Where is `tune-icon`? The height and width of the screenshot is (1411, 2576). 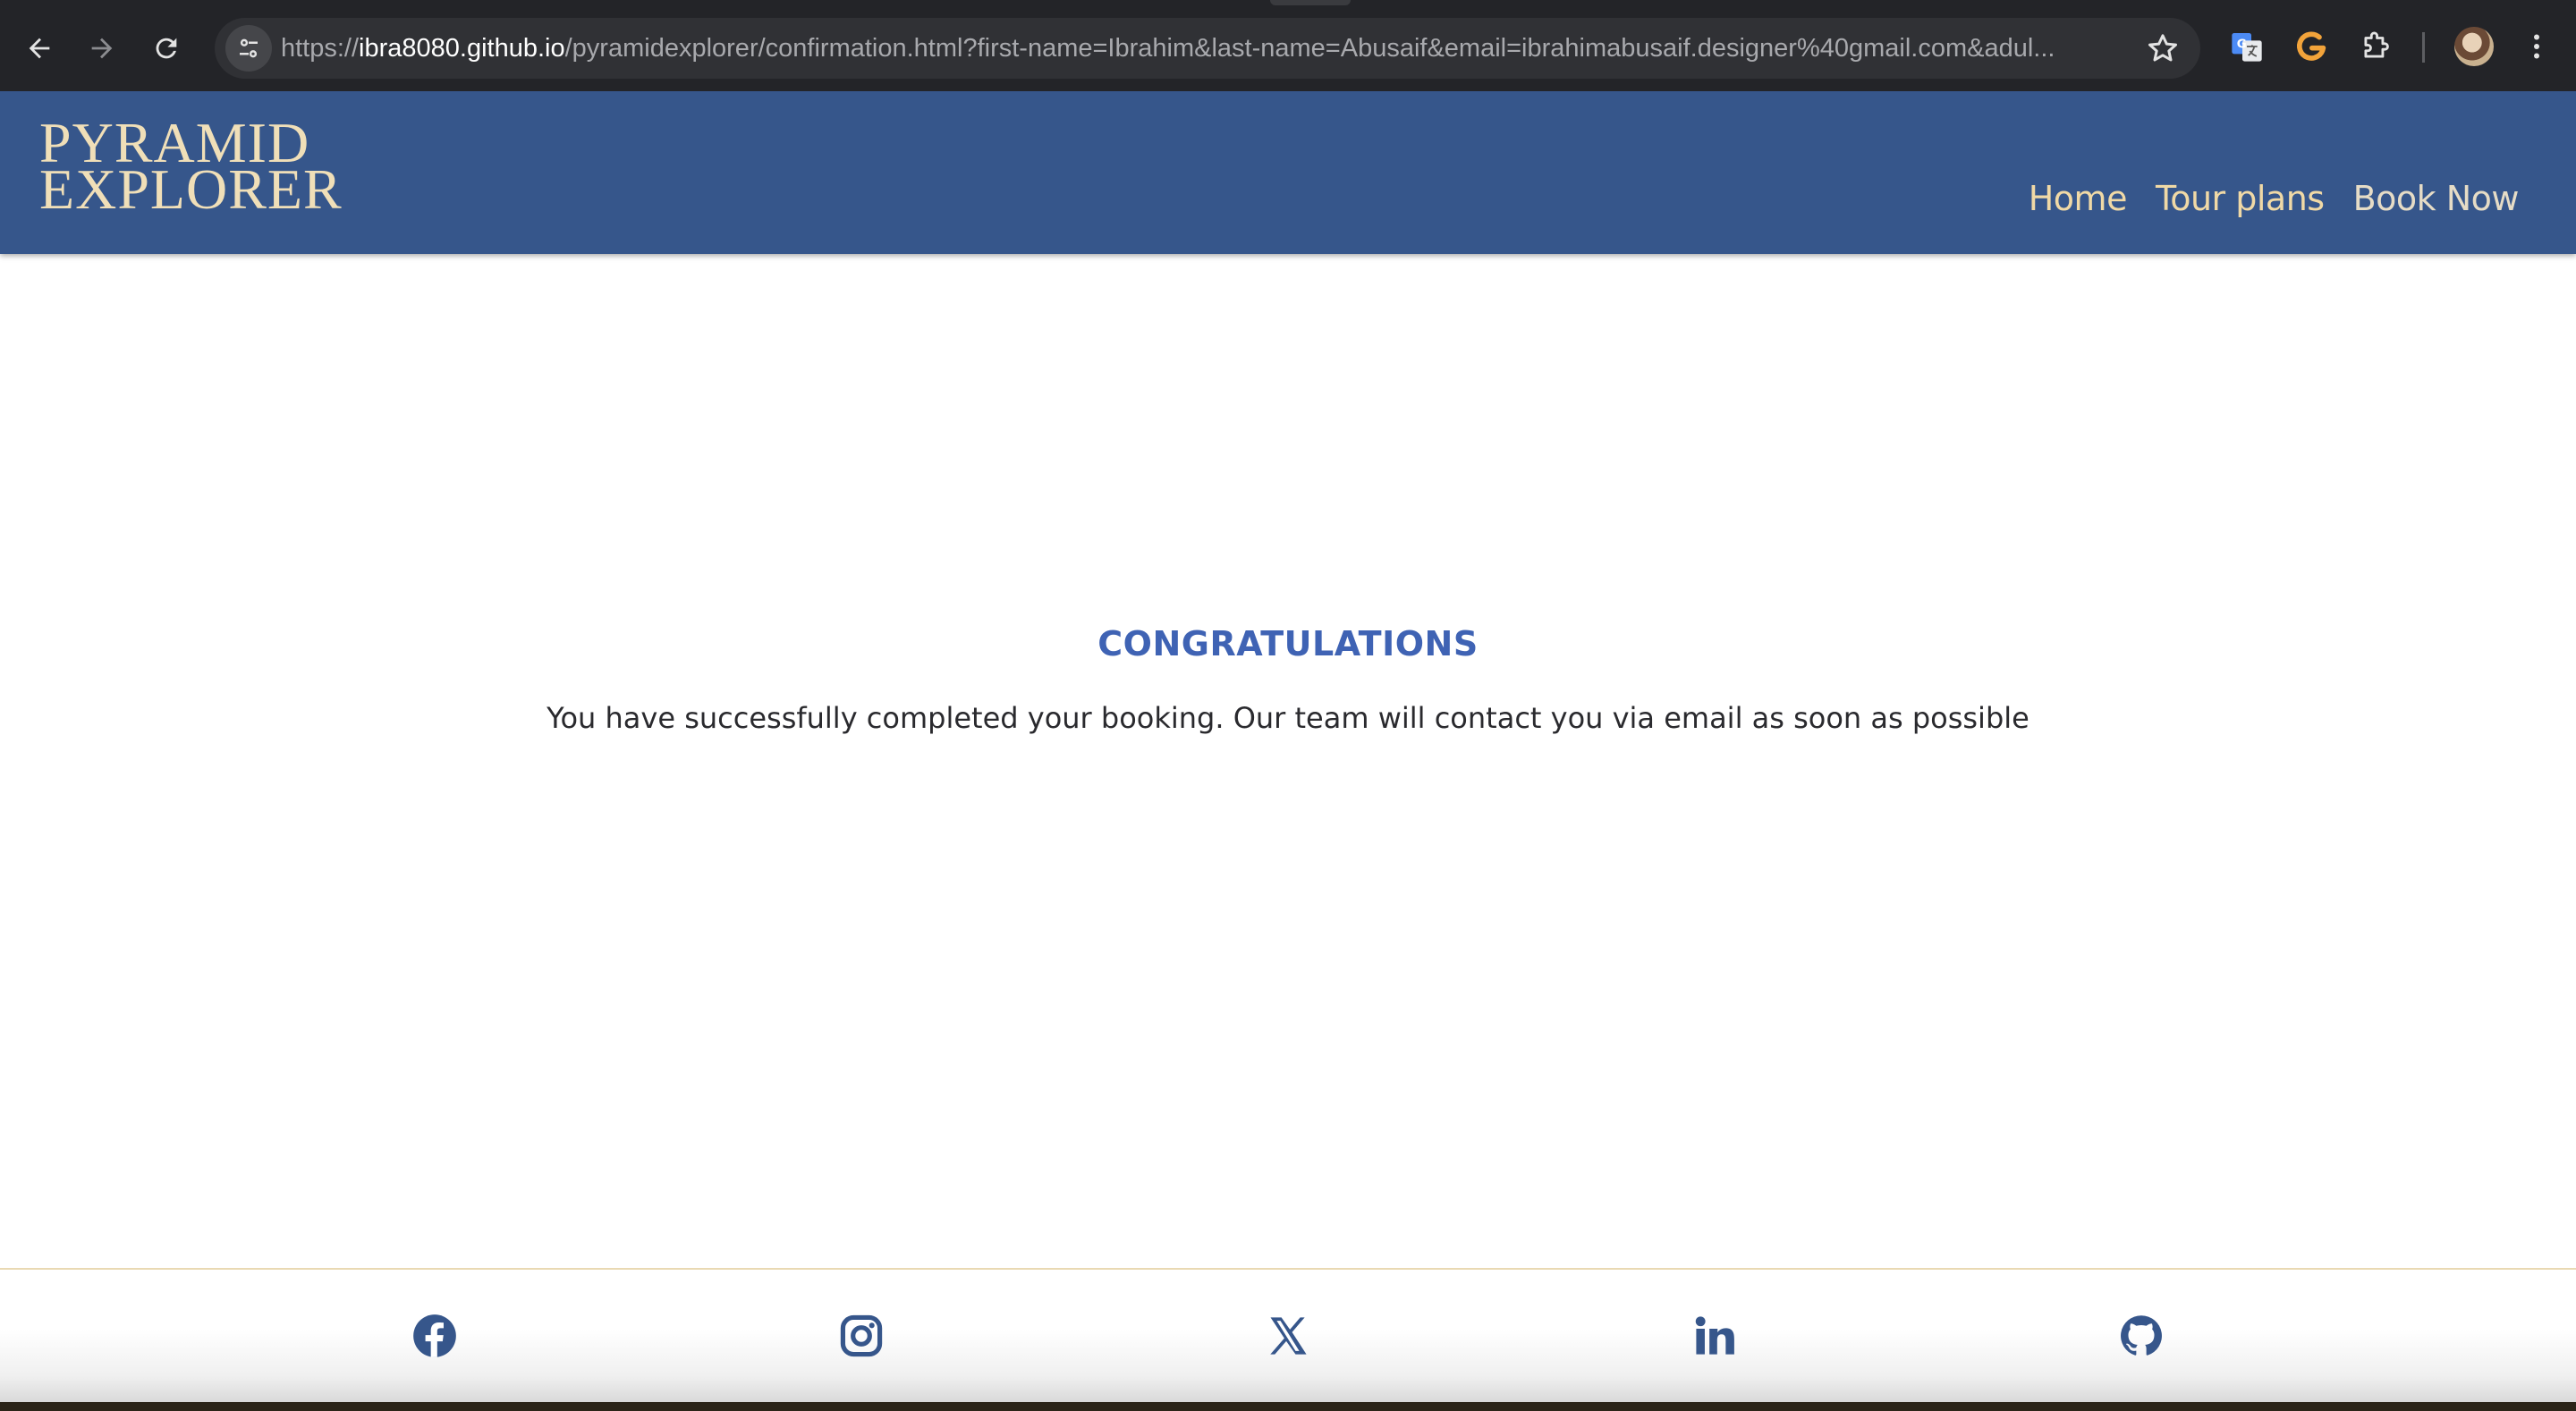 tune-icon is located at coordinates (249, 48).